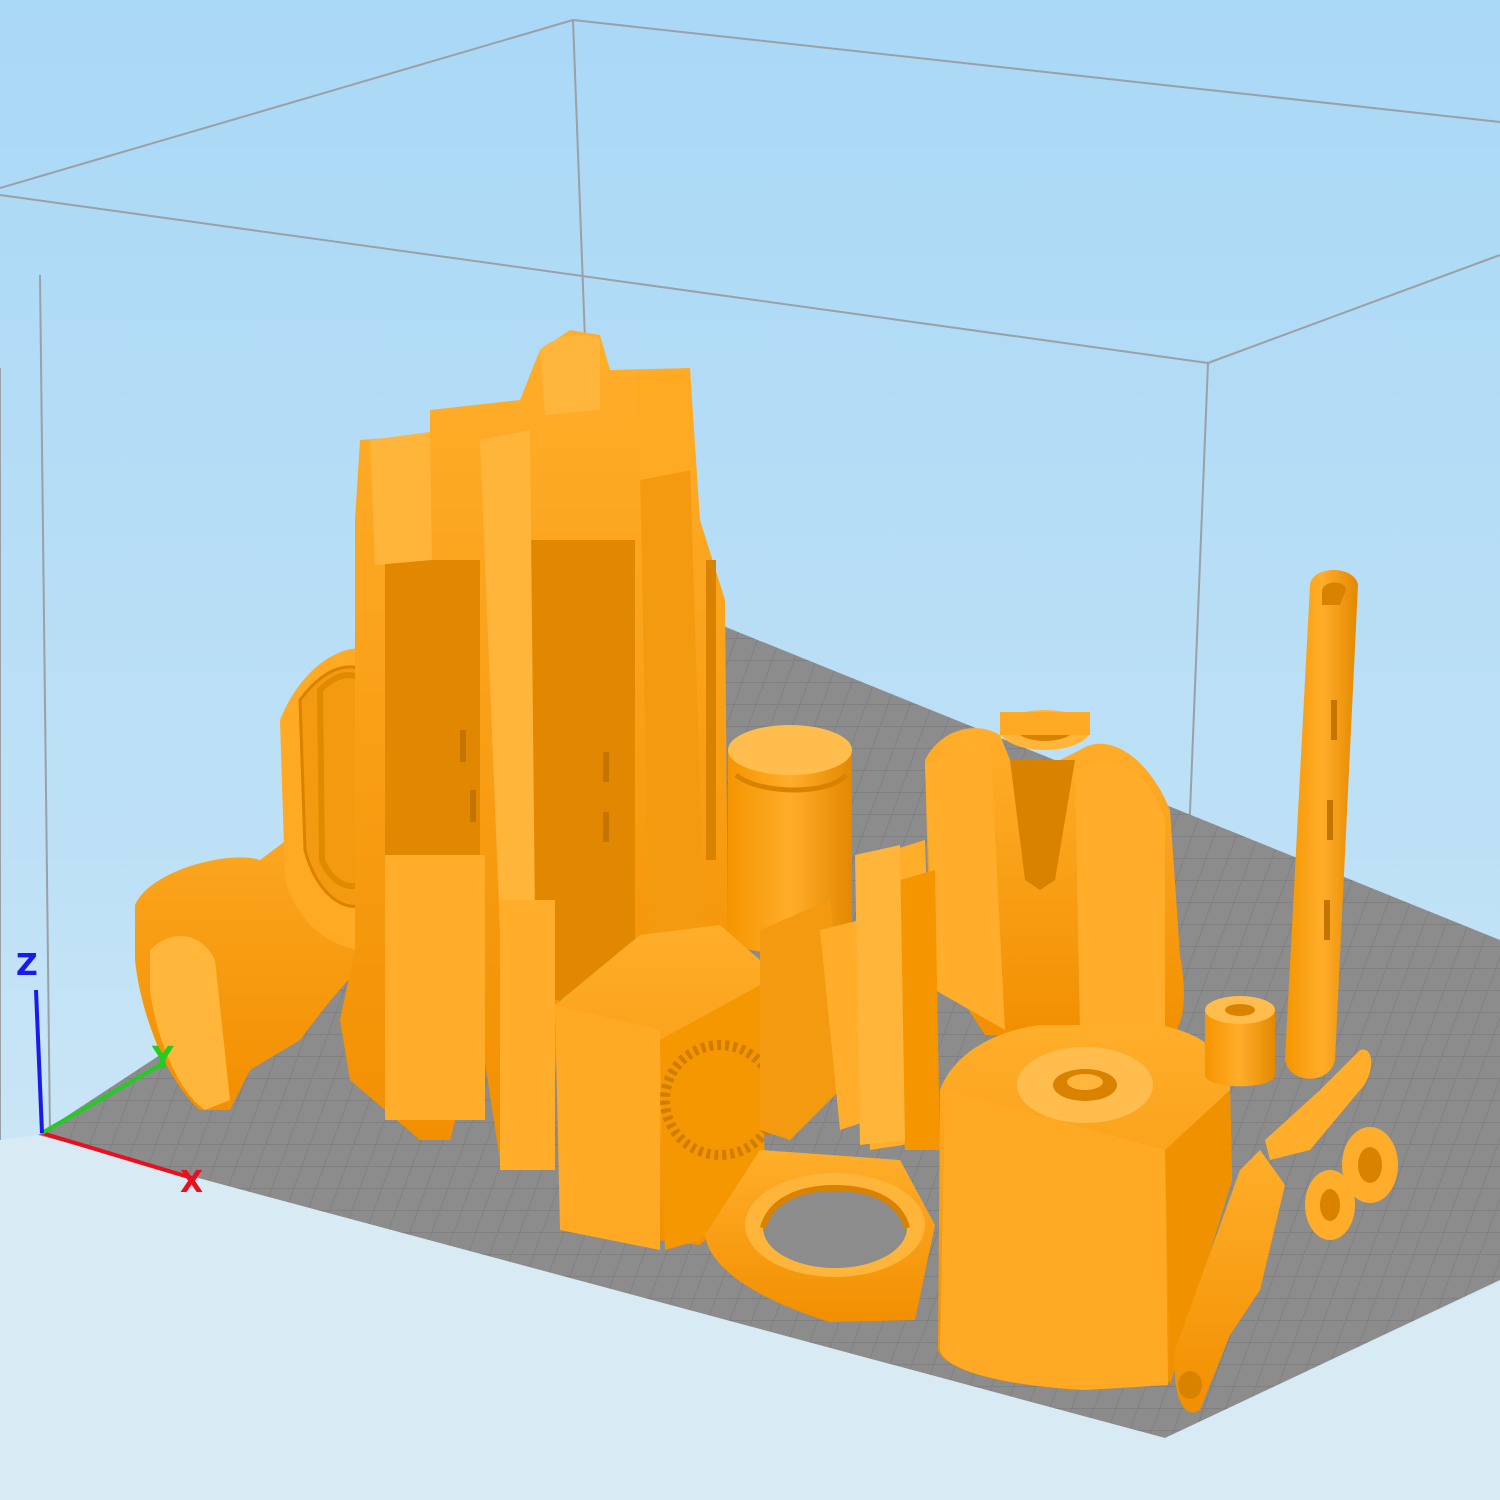  I want to click on small-spacer, so click(1240, 1041).